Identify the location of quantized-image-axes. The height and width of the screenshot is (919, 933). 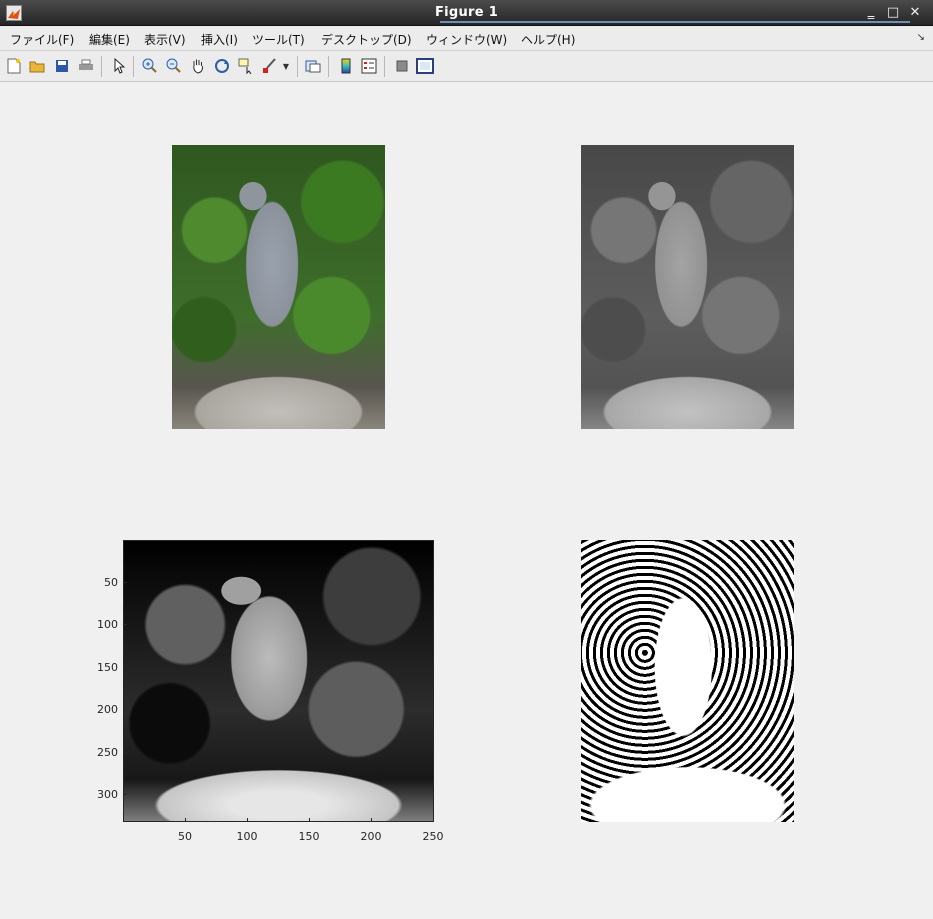
(278, 681).